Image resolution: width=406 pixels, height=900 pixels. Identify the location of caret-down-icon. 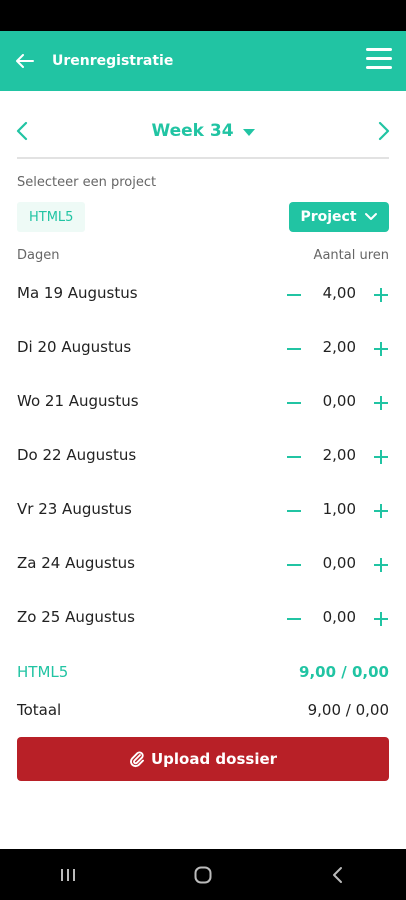
(248, 132).